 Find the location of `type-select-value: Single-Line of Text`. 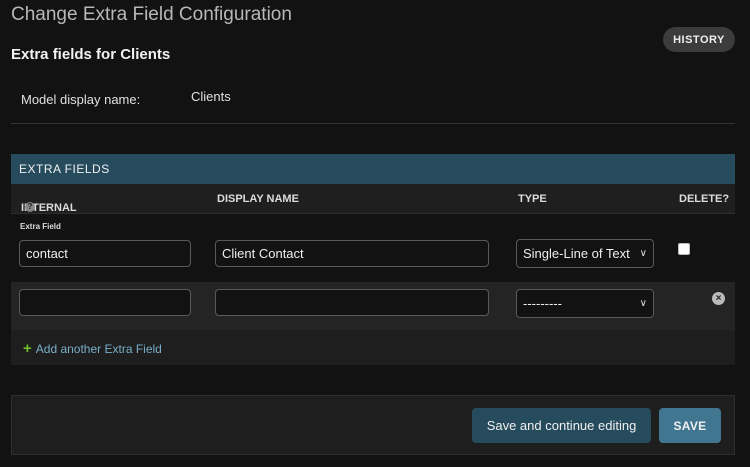

type-select-value: Single-Line of Text is located at coordinates (576, 253).